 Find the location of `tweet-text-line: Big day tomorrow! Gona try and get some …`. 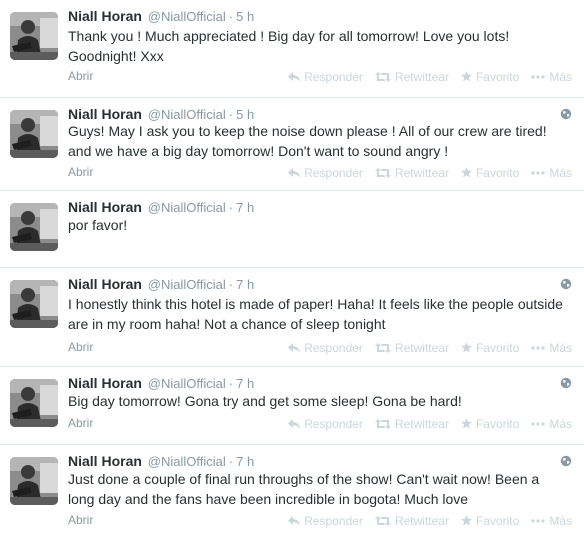

tweet-text-line: Big day tomorrow! Gona try and get some … is located at coordinates (265, 401).